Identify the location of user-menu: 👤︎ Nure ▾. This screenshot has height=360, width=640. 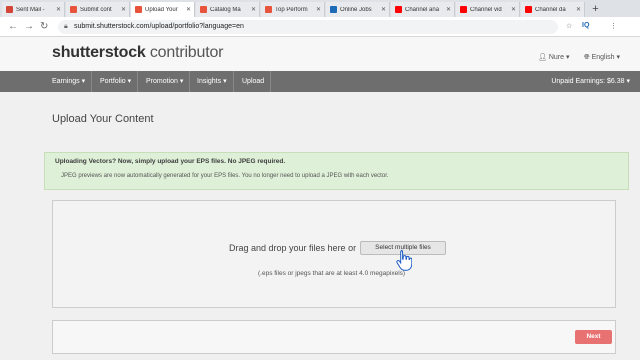
(554, 57).